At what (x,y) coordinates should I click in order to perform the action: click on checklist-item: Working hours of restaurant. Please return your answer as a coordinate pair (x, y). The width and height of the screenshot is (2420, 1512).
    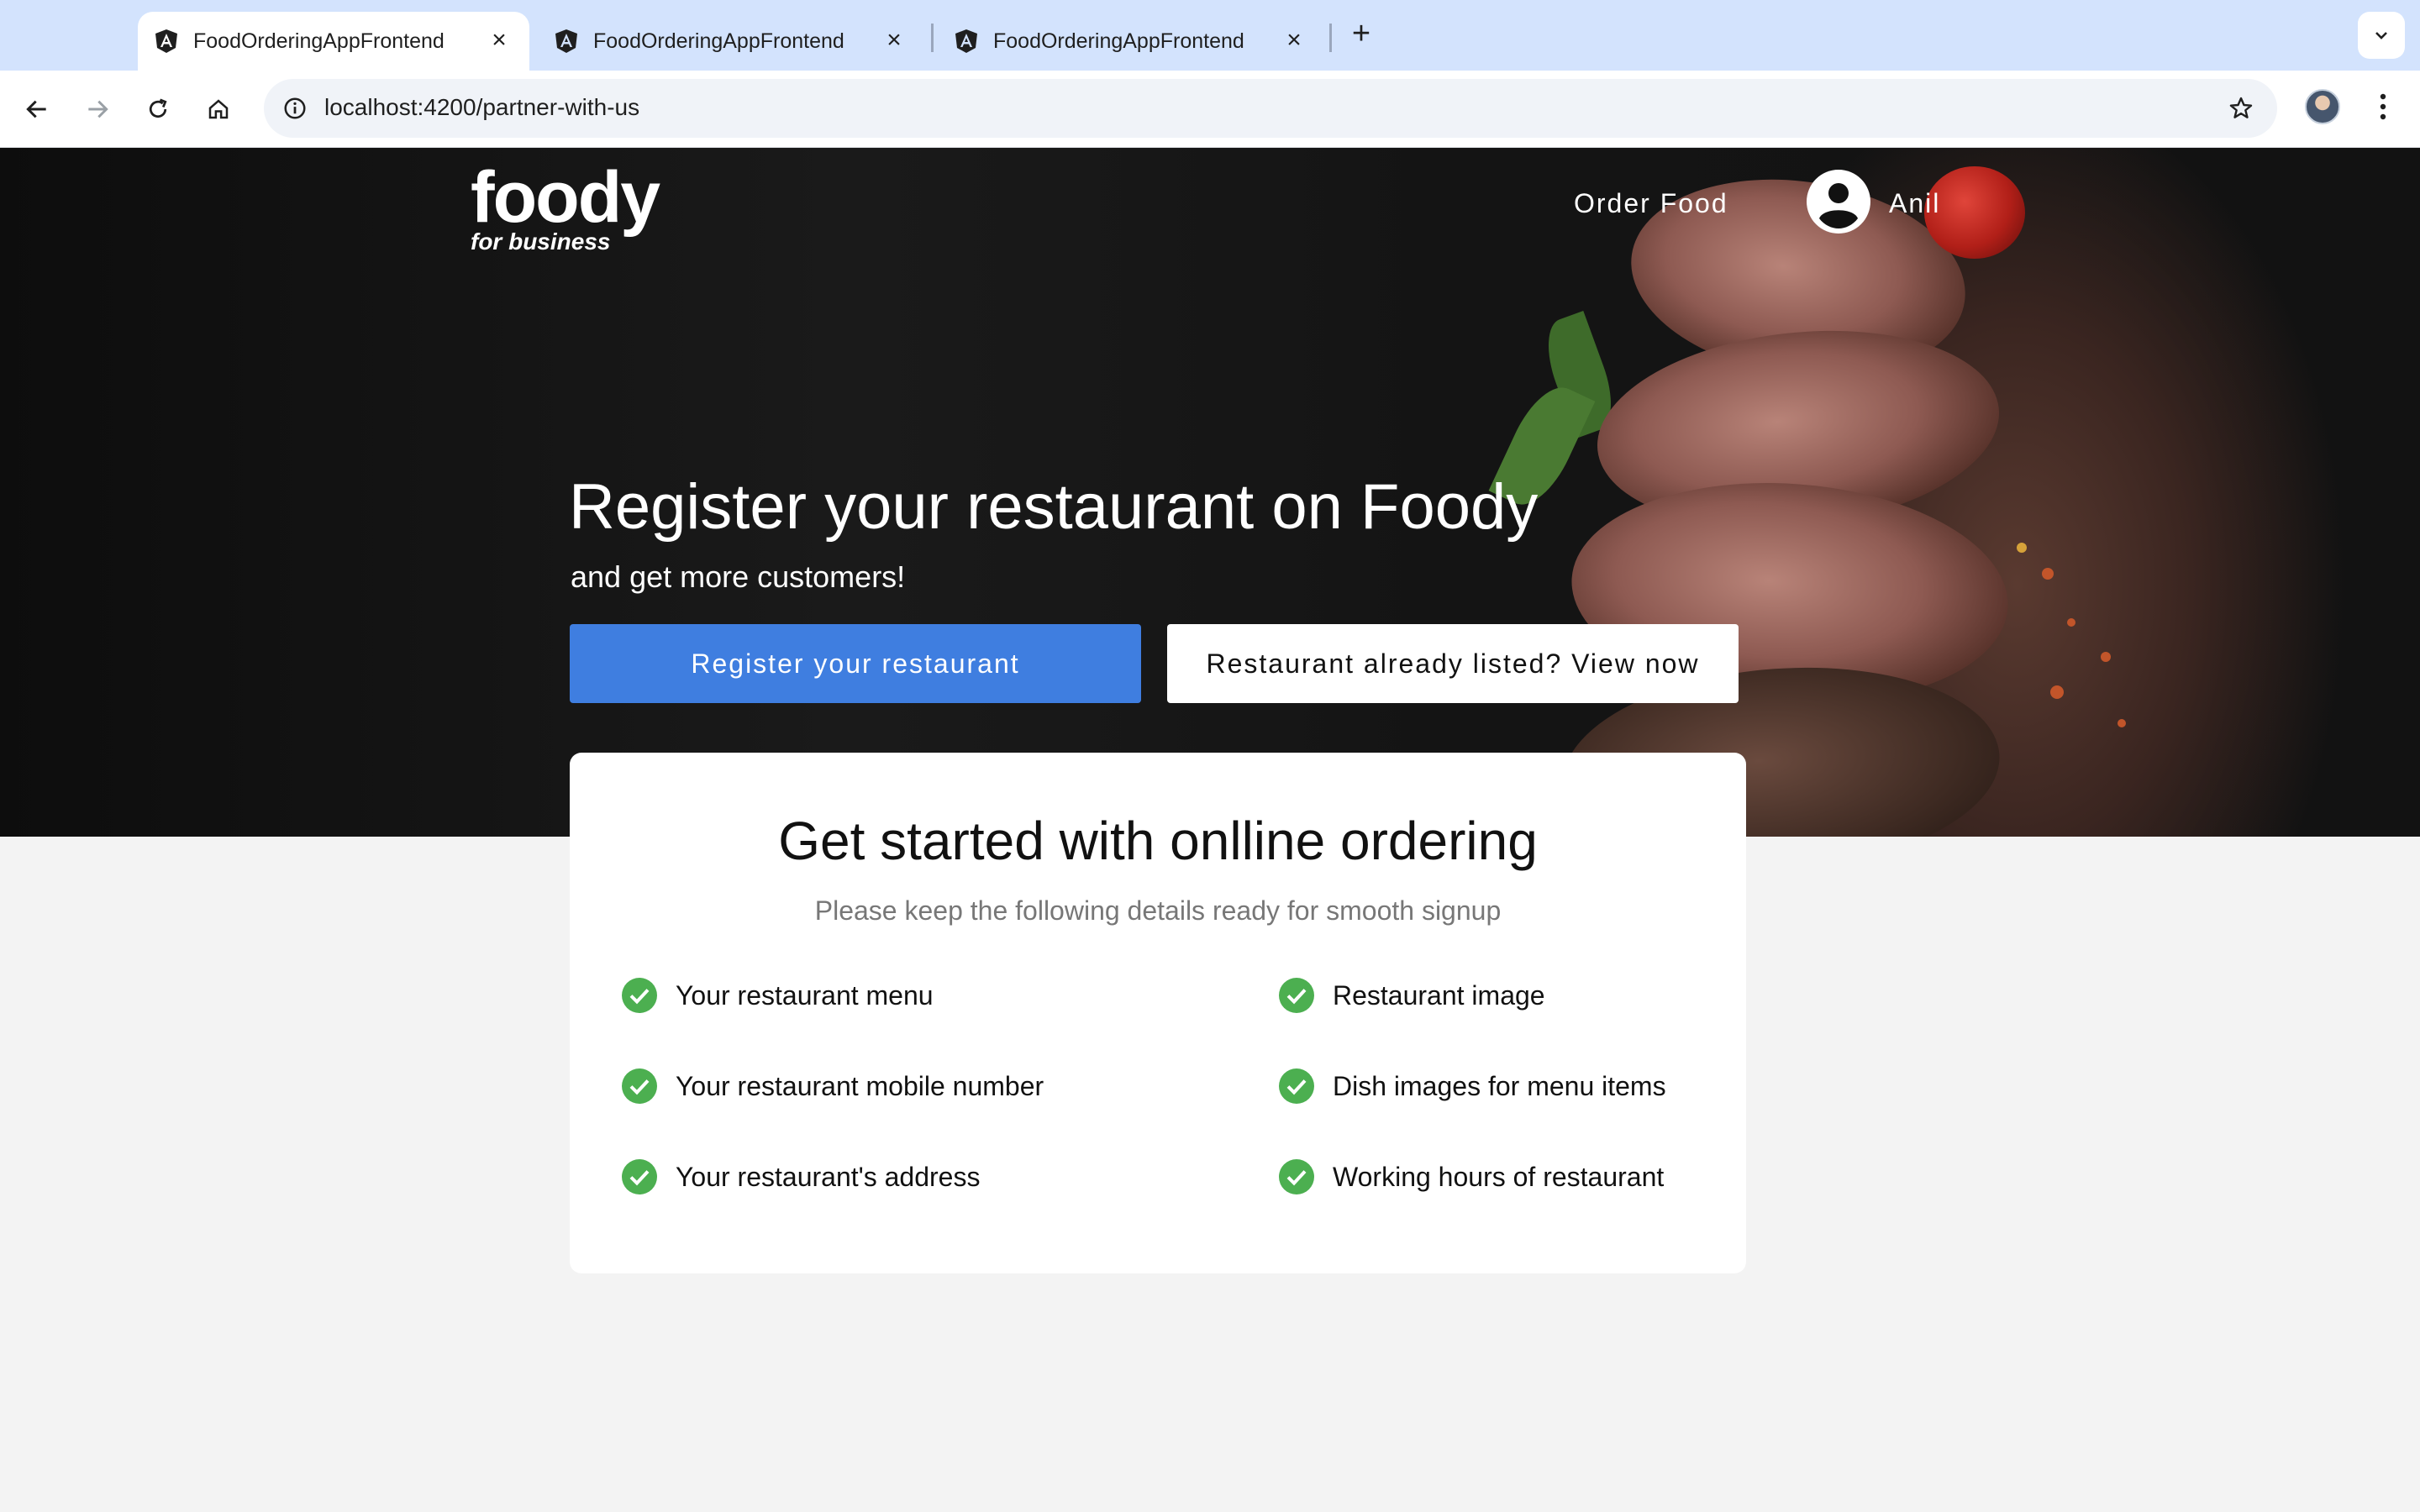
    Looking at the image, I should click on (1471, 1176).